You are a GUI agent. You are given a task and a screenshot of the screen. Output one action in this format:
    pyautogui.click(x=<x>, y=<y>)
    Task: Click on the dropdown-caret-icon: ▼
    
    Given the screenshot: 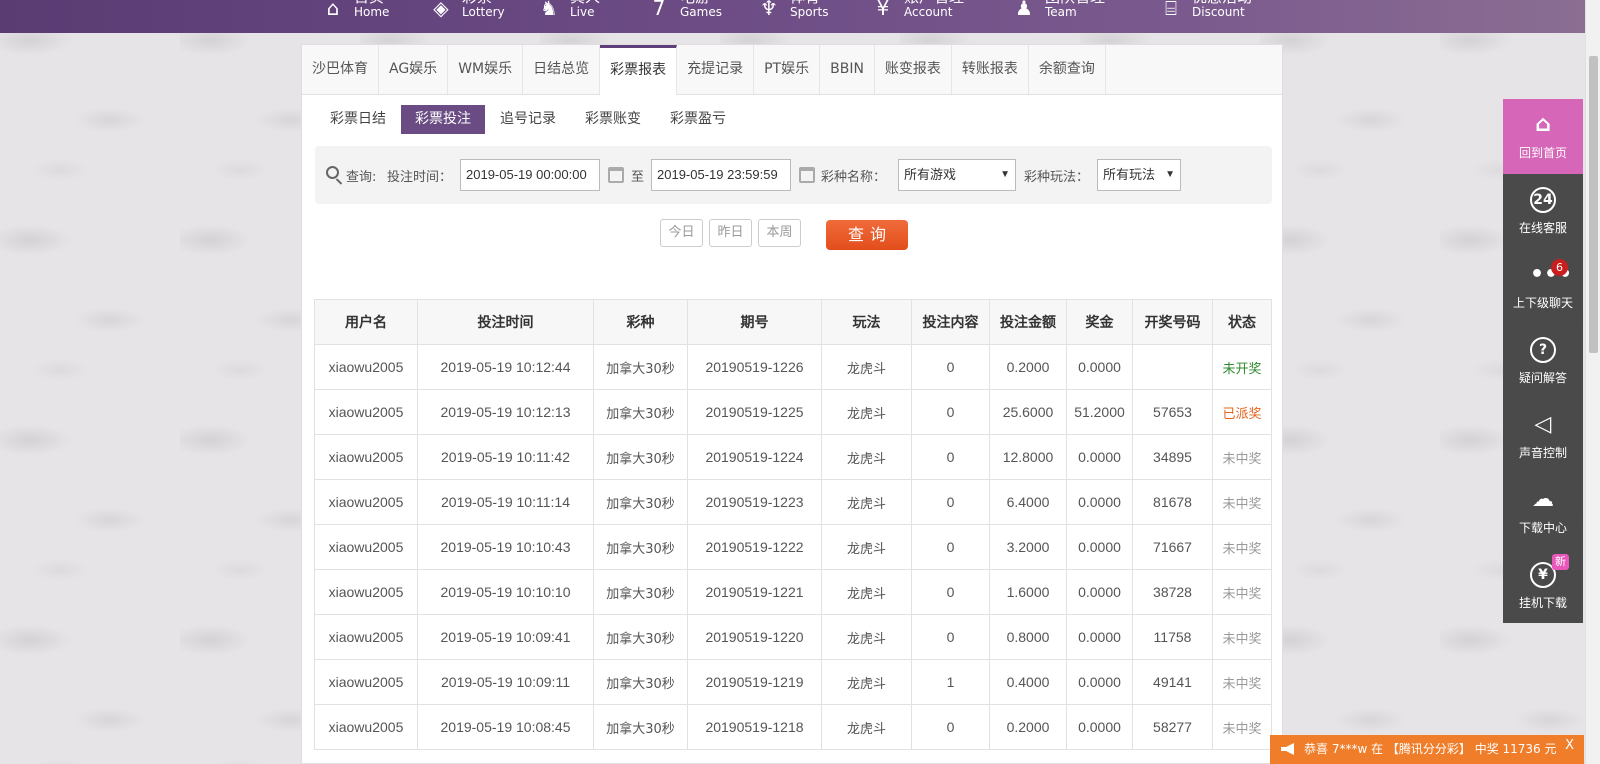 What is the action you would take?
    pyautogui.click(x=1005, y=174)
    